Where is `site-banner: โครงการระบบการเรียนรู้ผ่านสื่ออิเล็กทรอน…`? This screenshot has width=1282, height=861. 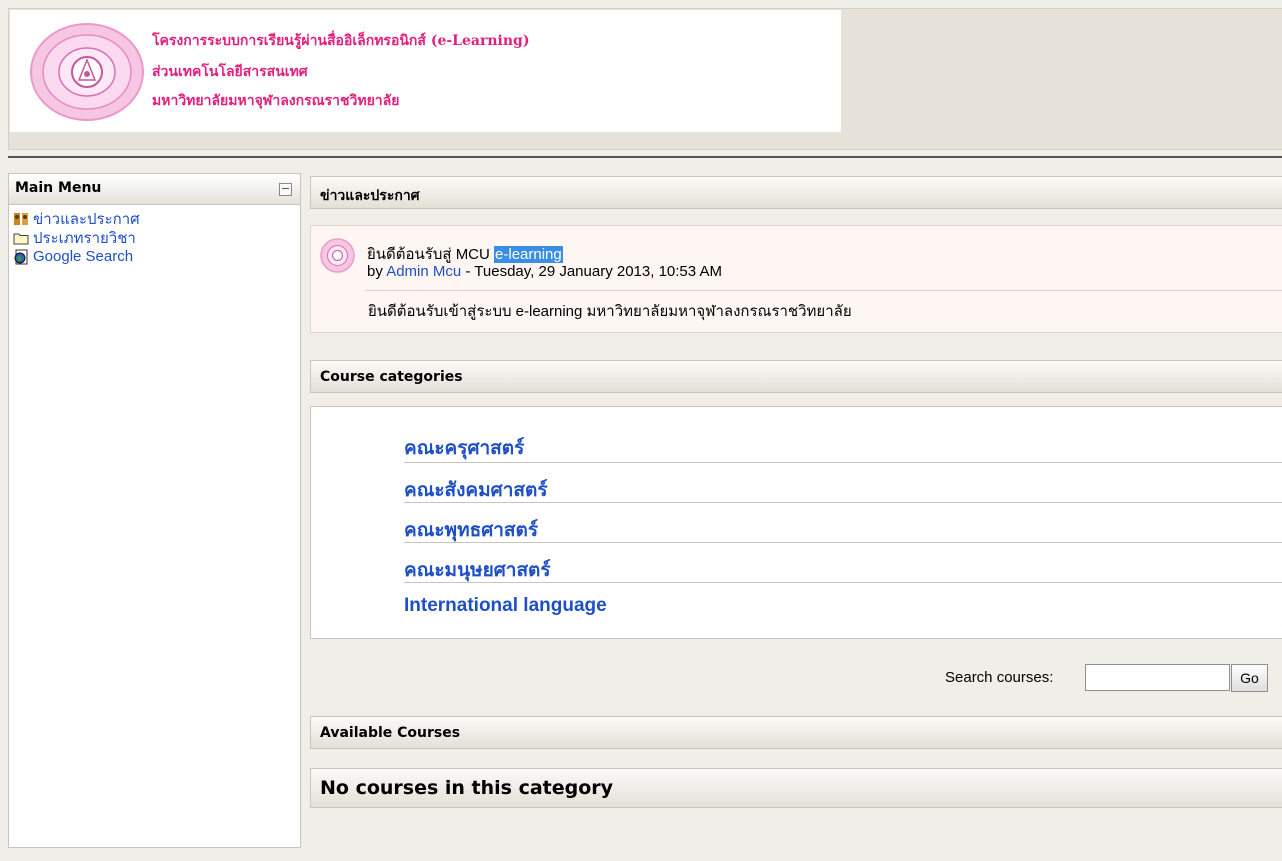 site-banner: โครงการระบบการเรียนรู้ผ่านสื่ออิเล็กทรอน… is located at coordinates (425, 71).